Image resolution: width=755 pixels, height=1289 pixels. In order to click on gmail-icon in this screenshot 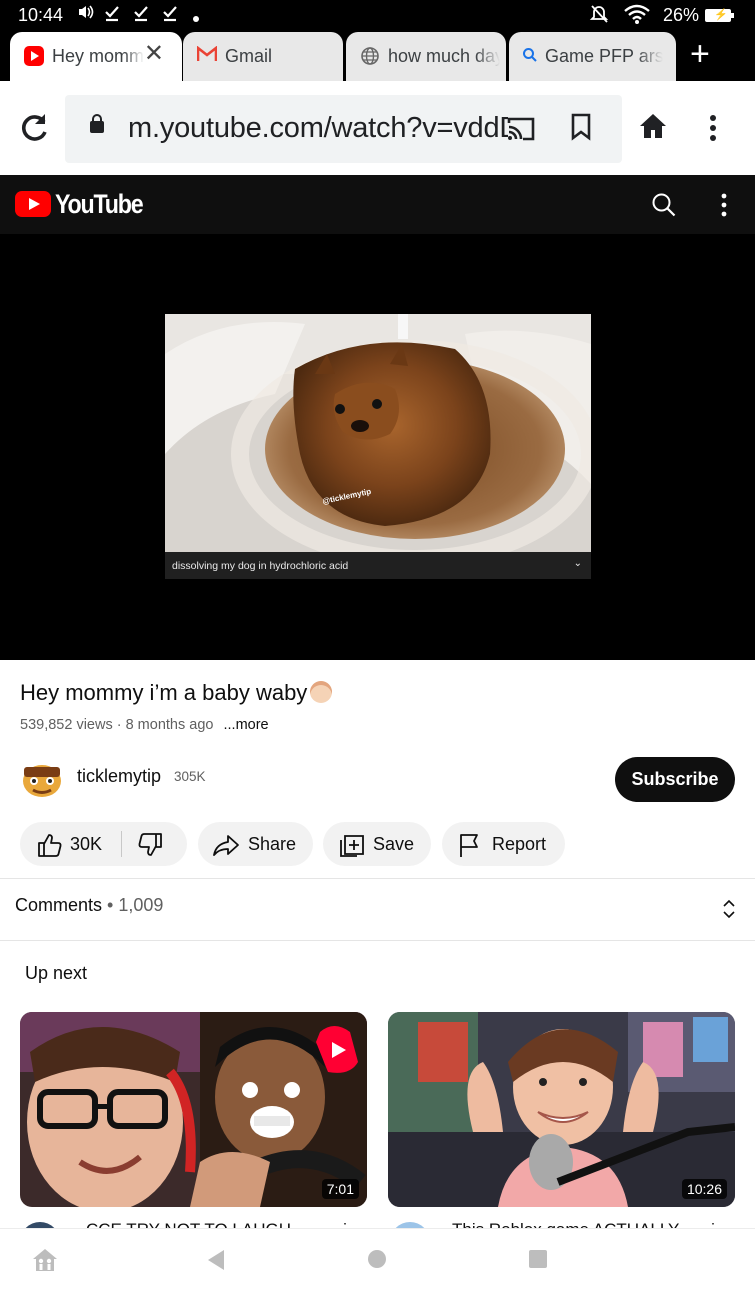, I will do `click(207, 55)`.